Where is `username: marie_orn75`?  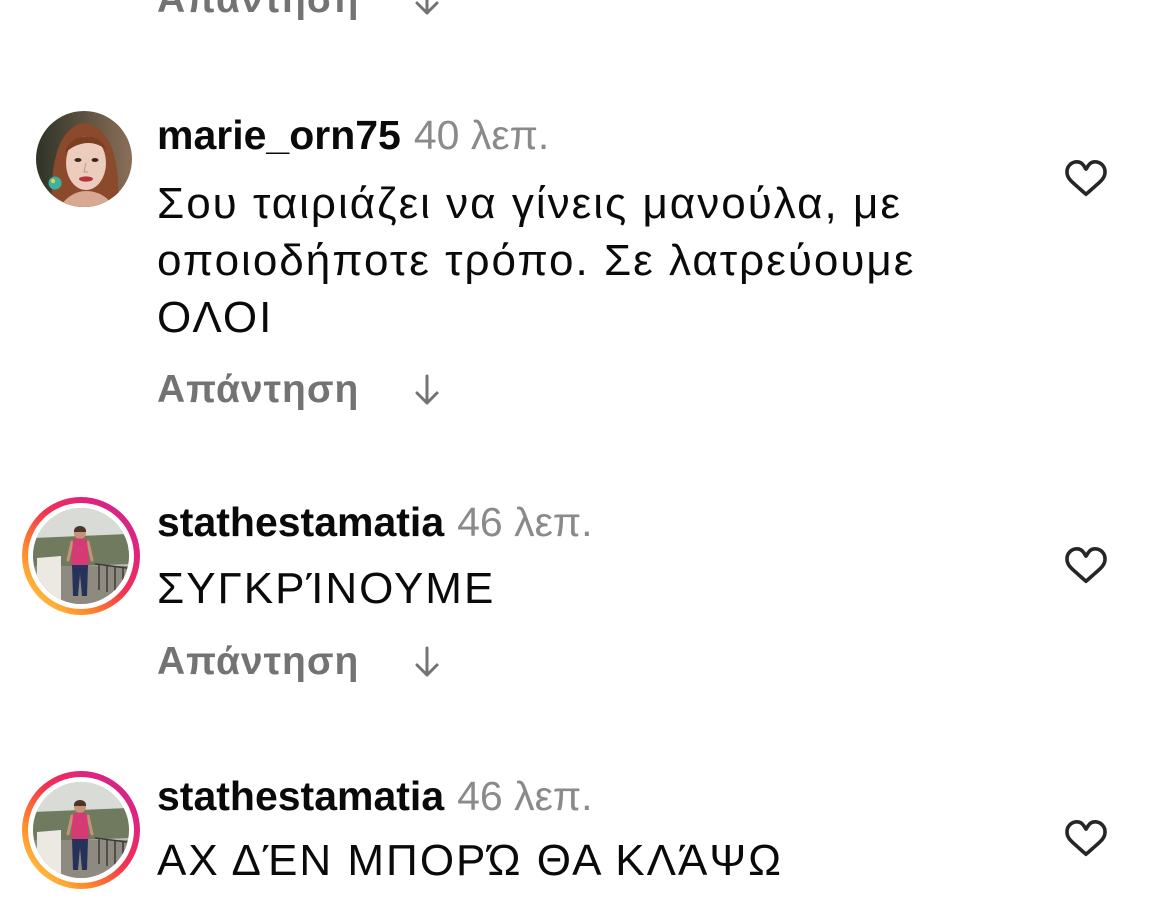
username: marie_orn75 is located at coordinates (279, 135).